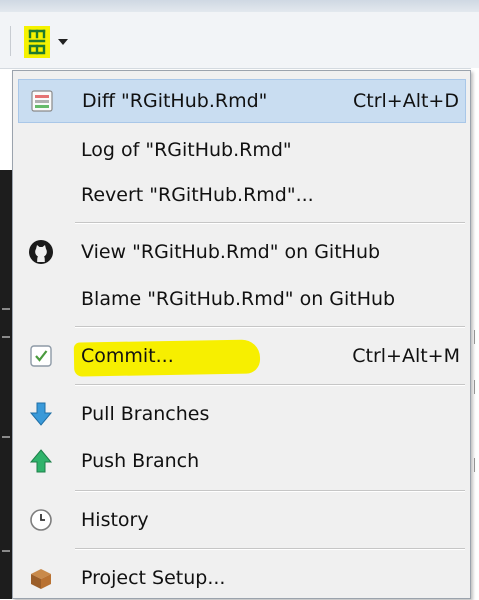 The image size is (479, 600). Describe the element at coordinates (10, 41) in the screenshot. I see `toolbar-separator` at that location.